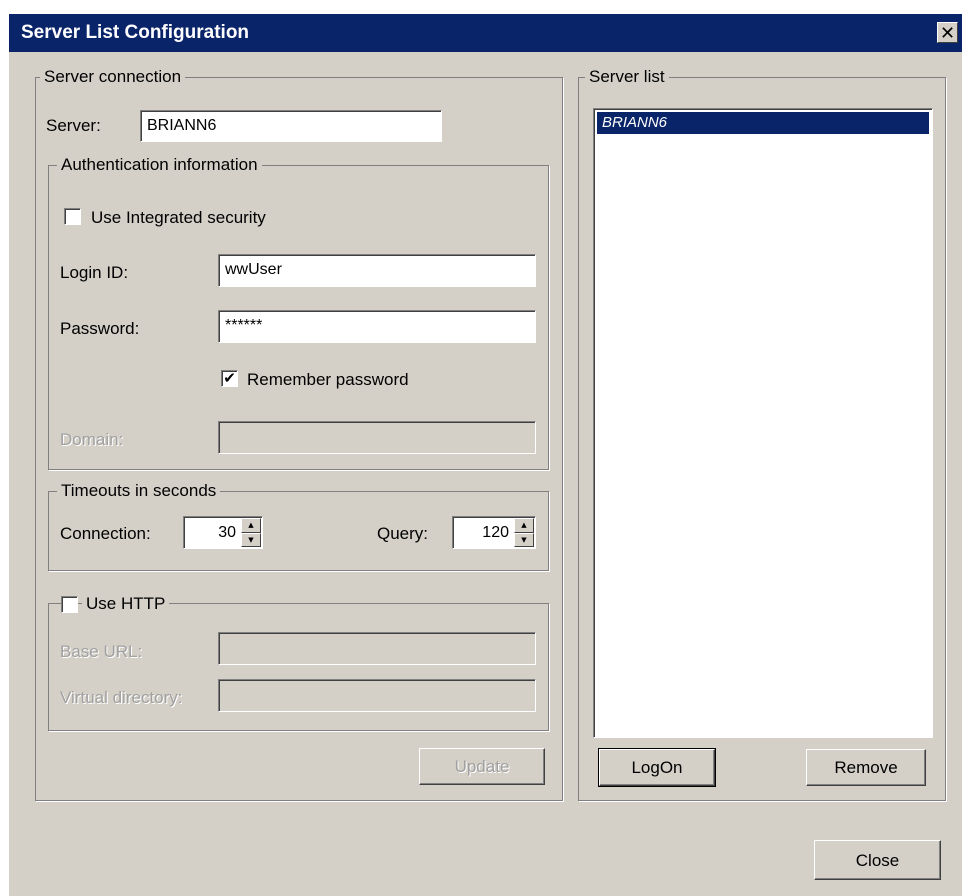 This screenshot has width=962, height=896. What do you see at coordinates (485, 33) in the screenshot?
I see `title-bar: Server List Configuration ✕` at bounding box center [485, 33].